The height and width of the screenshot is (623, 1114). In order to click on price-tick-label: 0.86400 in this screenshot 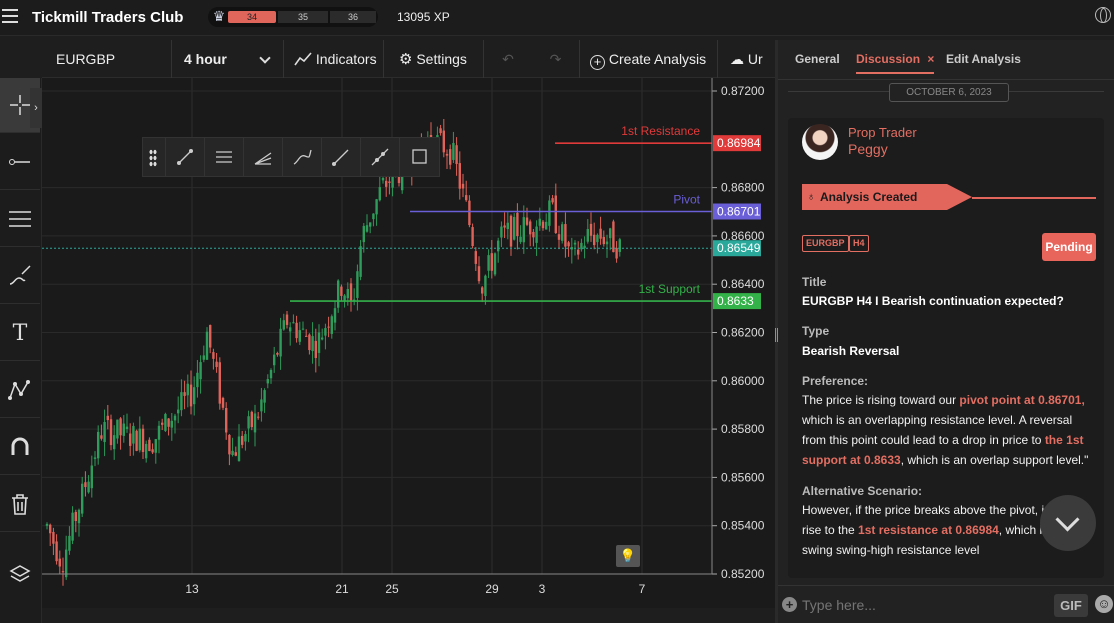, I will do `click(743, 284)`.